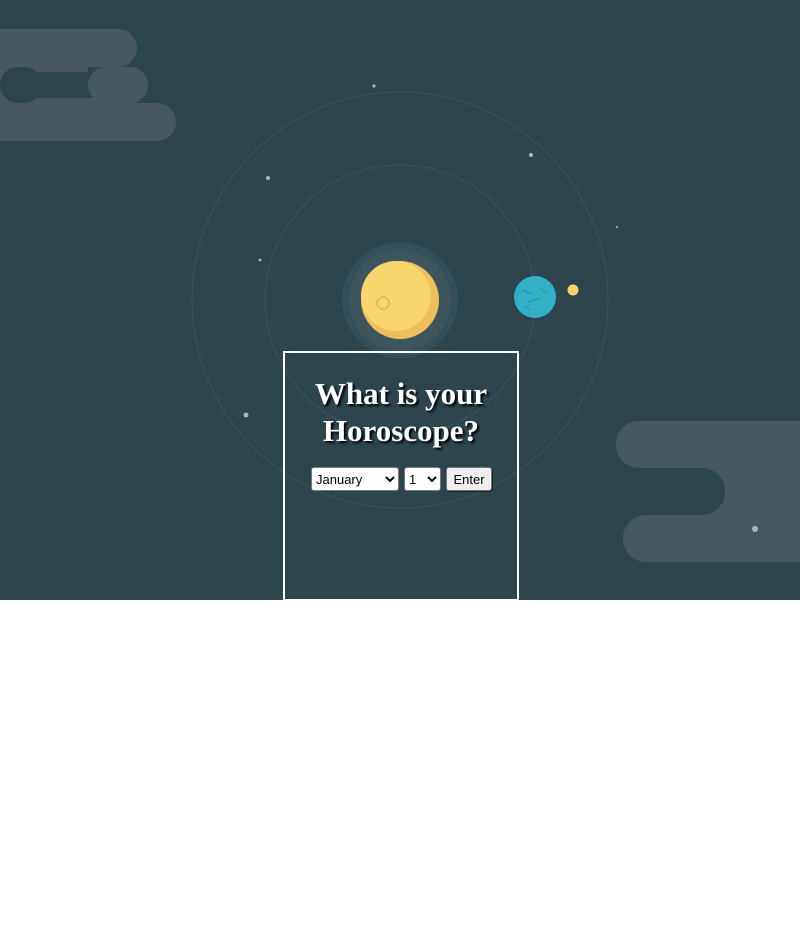  I want to click on sun-highlight, so click(396, 296).